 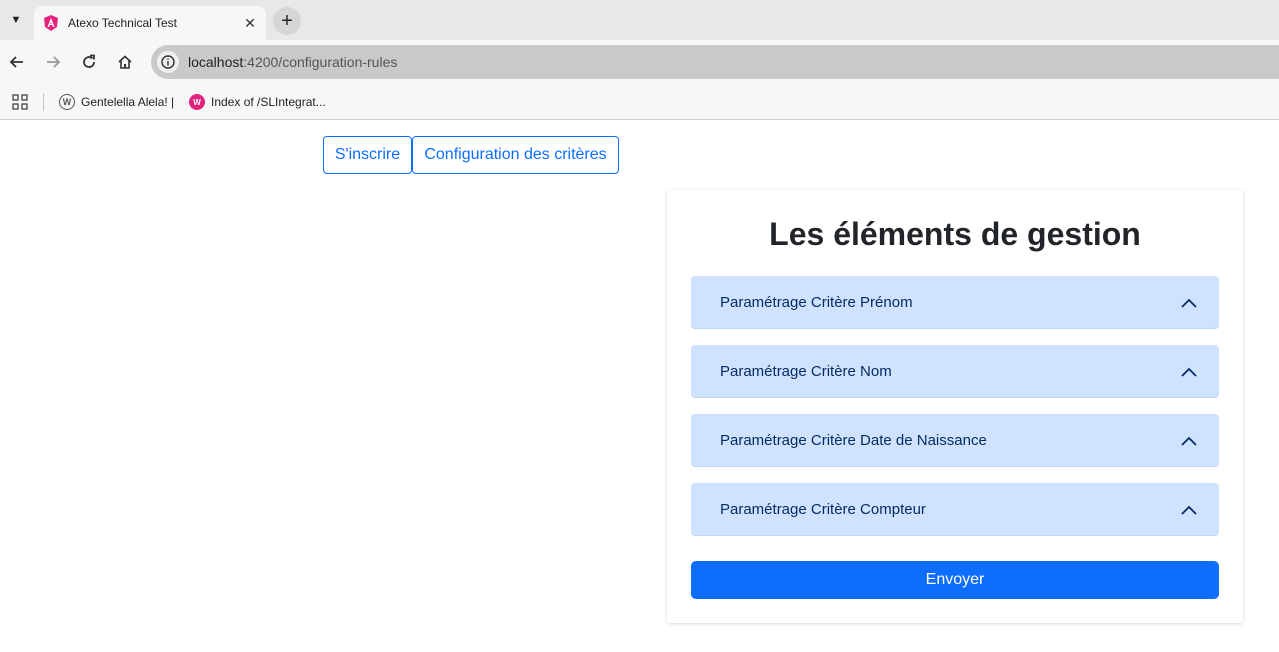 I want to click on page-title: Les éléments de gestion, so click(x=955, y=234).